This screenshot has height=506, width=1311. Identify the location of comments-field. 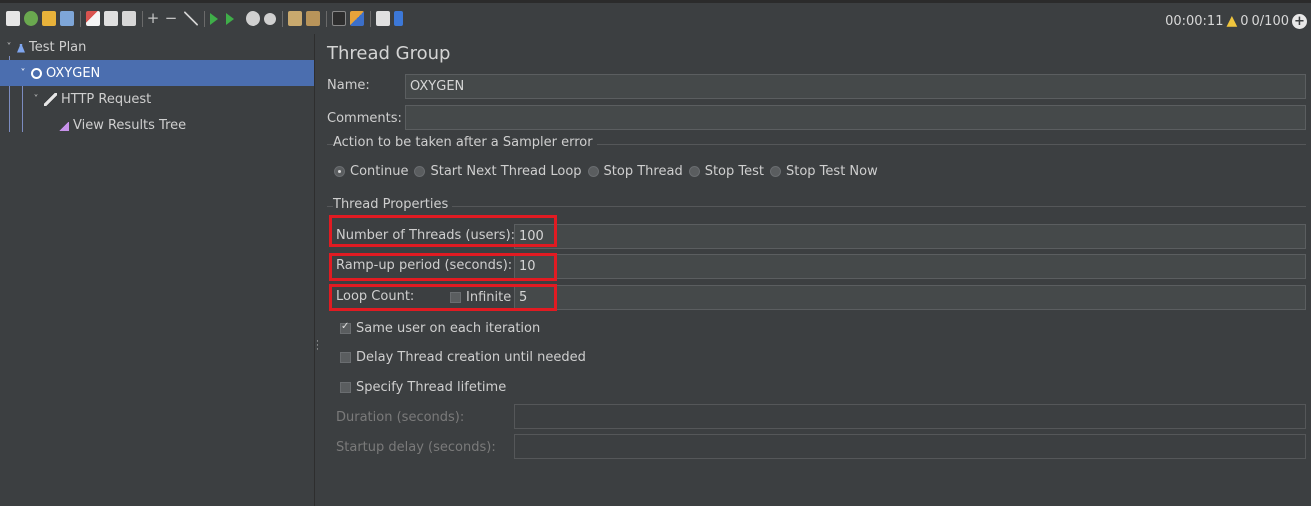
(855, 117).